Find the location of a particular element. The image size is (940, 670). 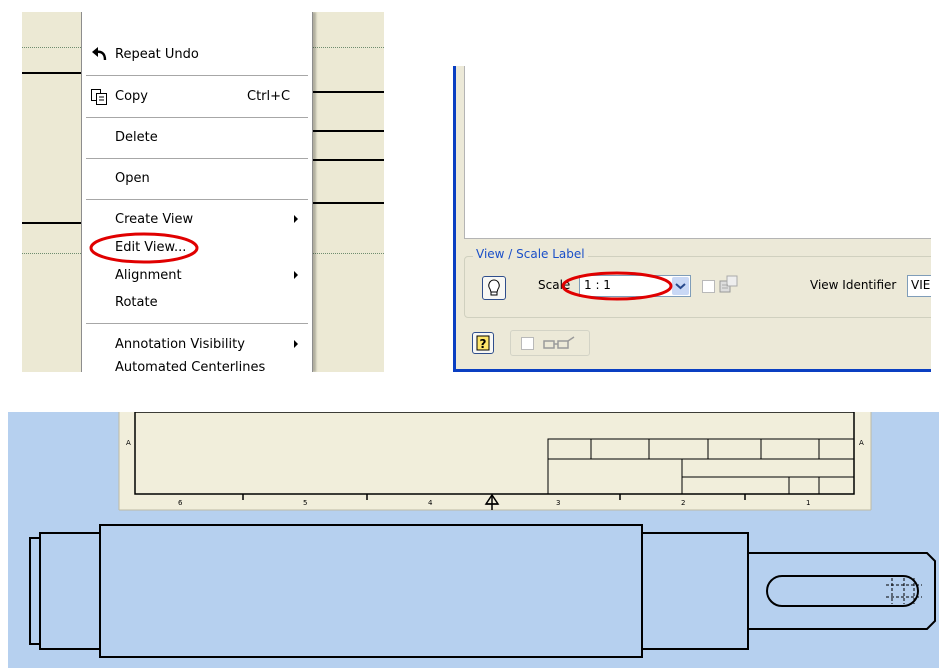

menu-item-label: Automated Centerlines is located at coordinates (190, 366).